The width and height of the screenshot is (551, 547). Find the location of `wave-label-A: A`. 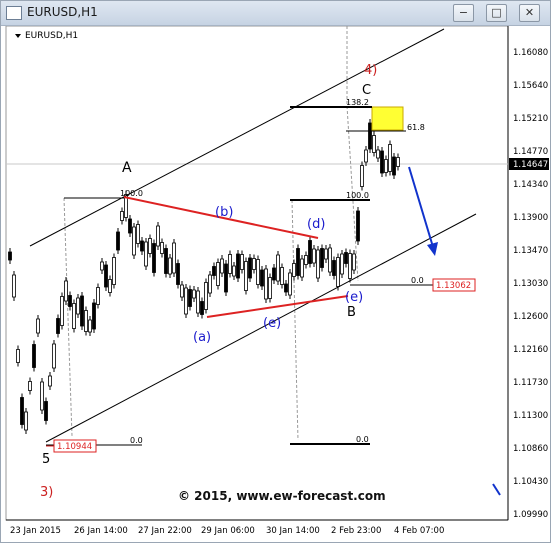

wave-label-A: A is located at coordinates (127, 168).